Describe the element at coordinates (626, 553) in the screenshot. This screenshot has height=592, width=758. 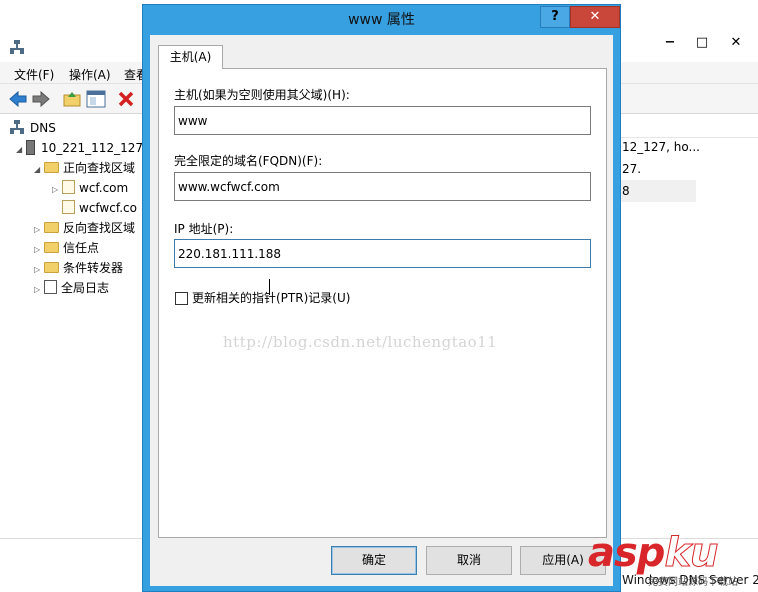
I see `logo-text: asp` at that location.